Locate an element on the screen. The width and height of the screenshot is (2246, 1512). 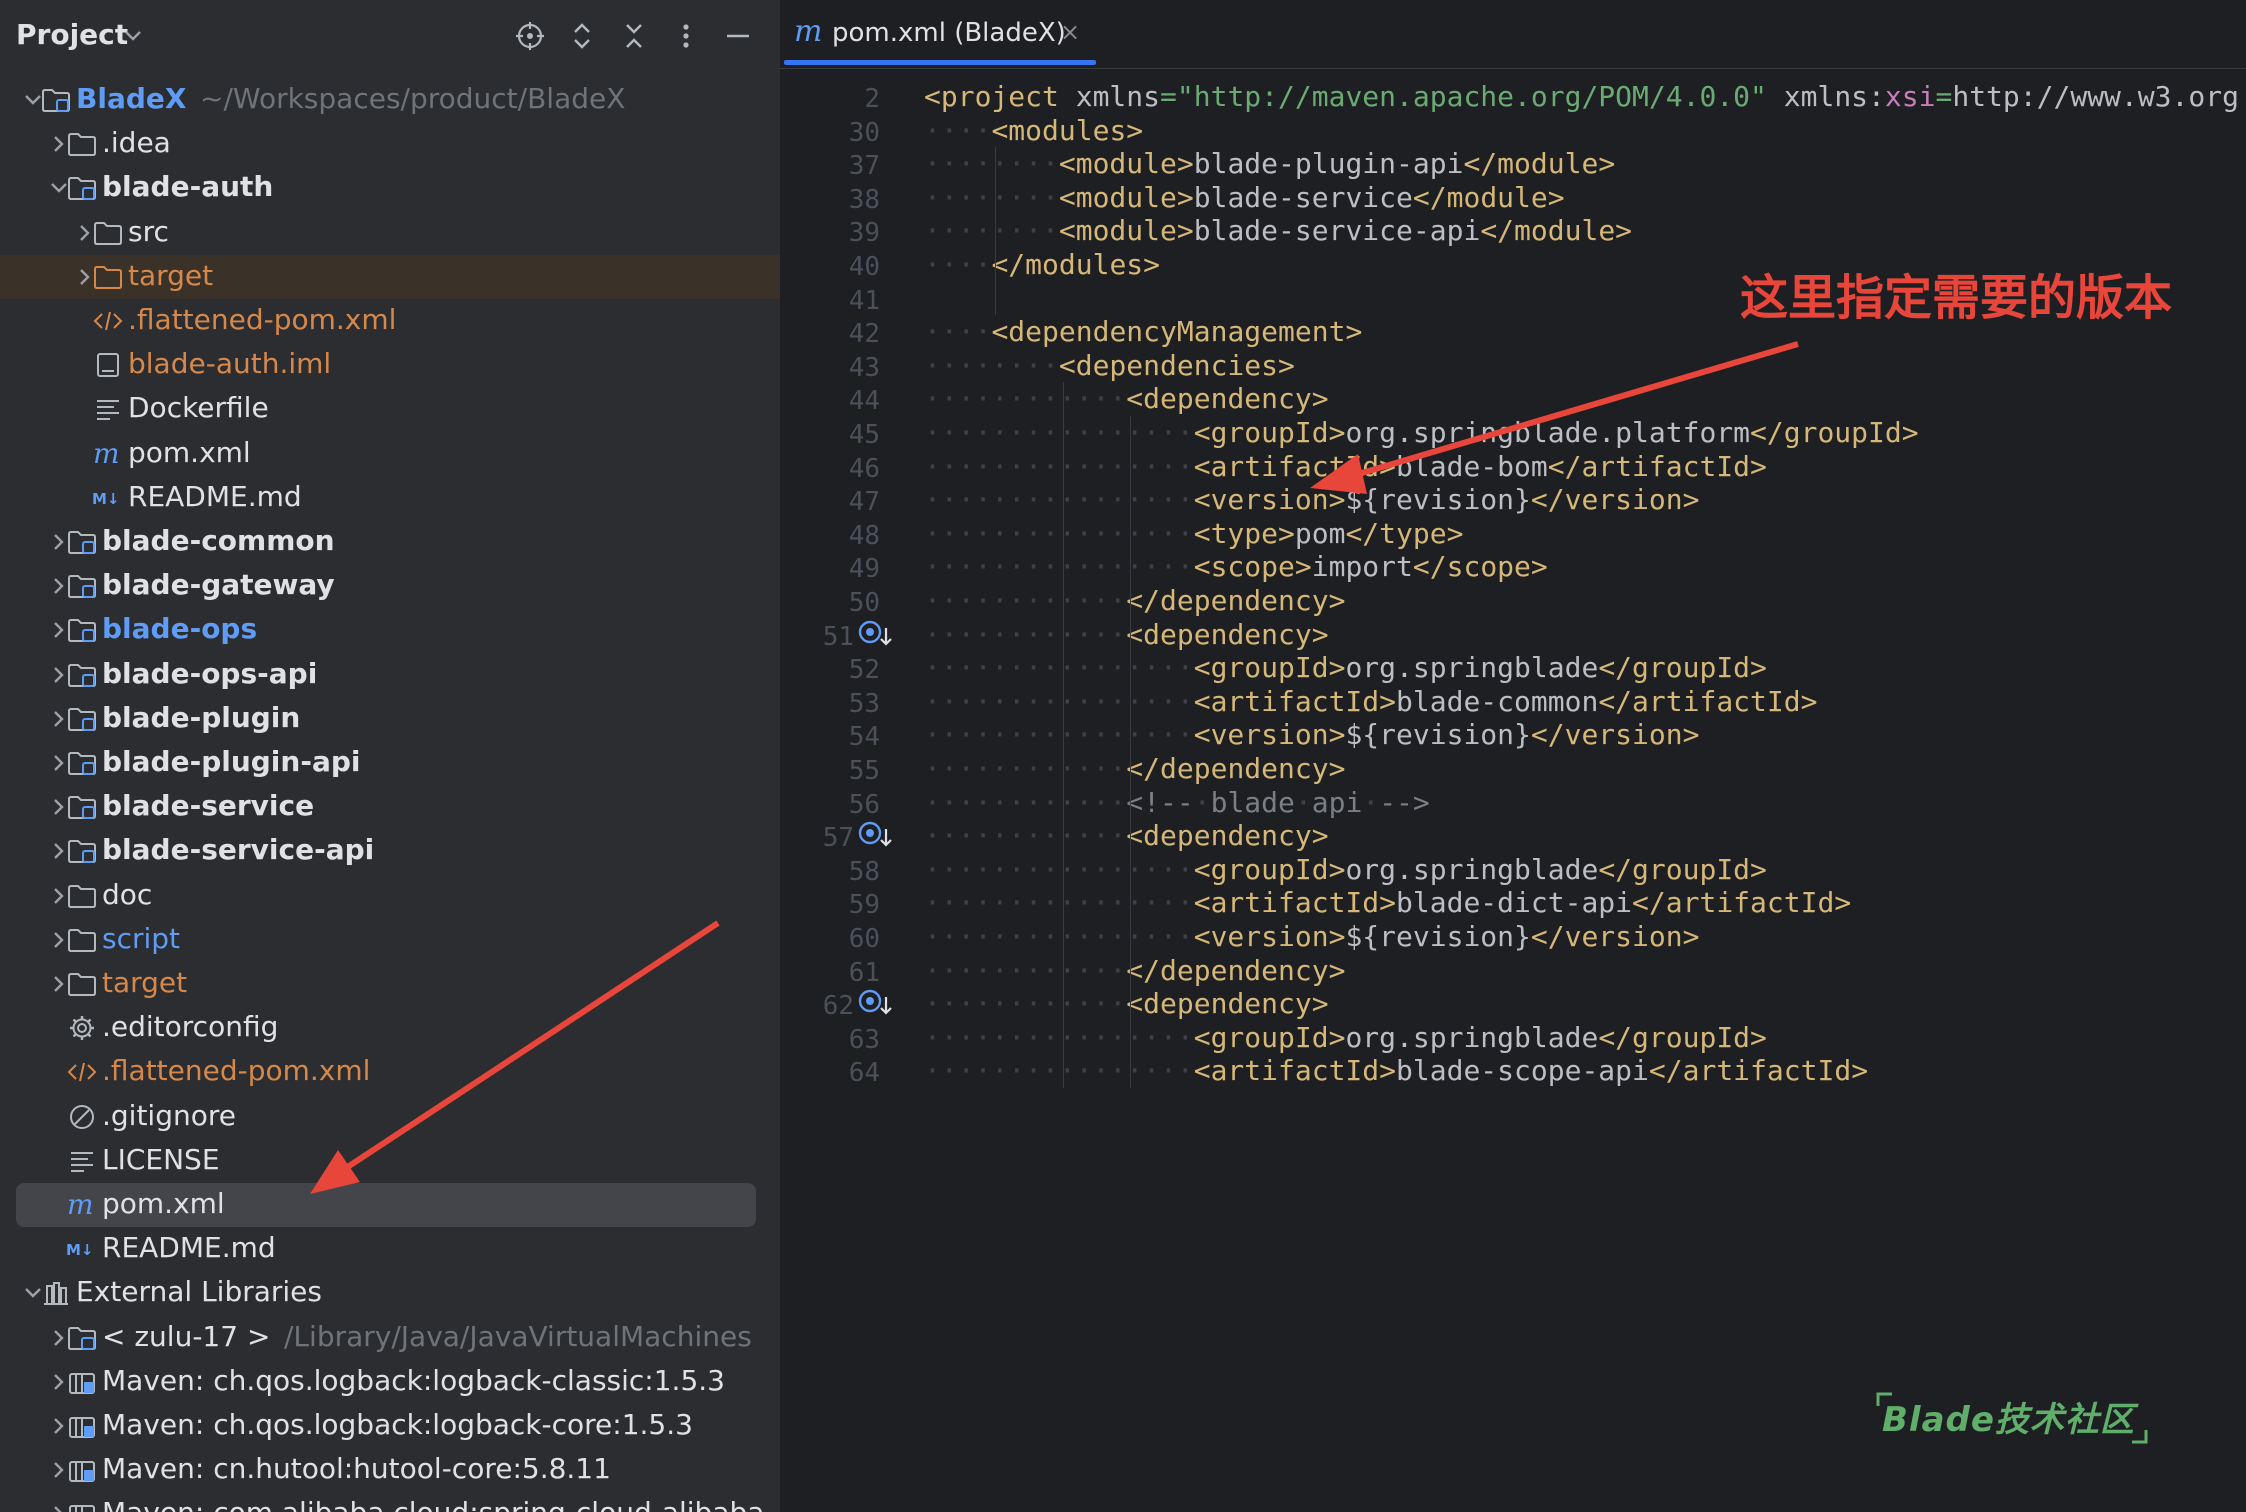
line-number: 41 is located at coordinates (864, 300).